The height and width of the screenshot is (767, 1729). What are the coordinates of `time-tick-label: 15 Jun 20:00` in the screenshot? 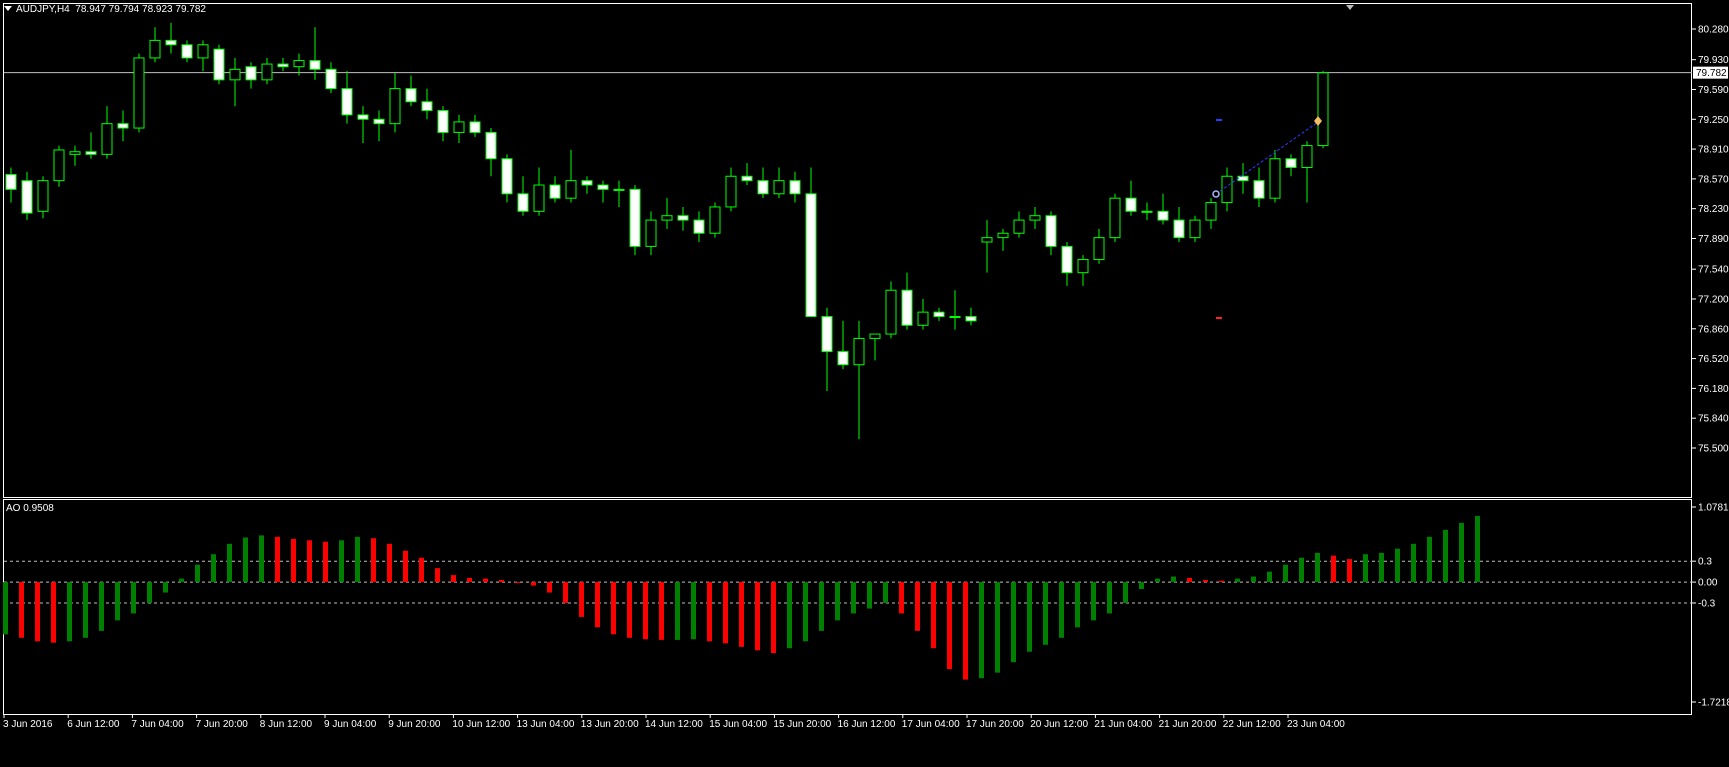 It's located at (802, 724).